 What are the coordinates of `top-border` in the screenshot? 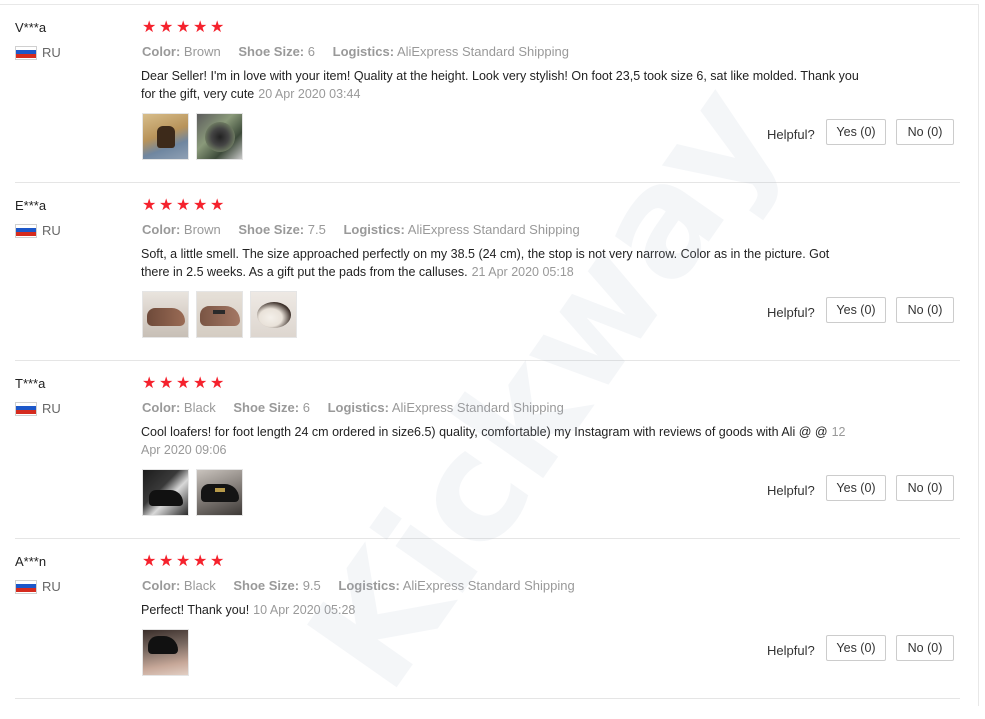 It's located at (489, 4).